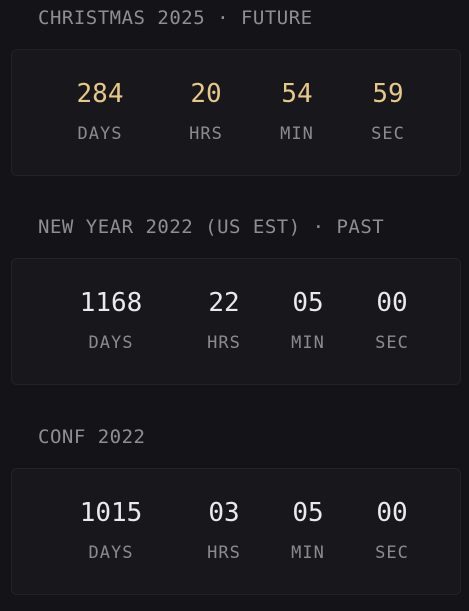 The width and height of the screenshot is (469, 611). What do you see at coordinates (111, 303) in the screenshot?
I see `days-value: 1168` at bounding box center [111, 303].